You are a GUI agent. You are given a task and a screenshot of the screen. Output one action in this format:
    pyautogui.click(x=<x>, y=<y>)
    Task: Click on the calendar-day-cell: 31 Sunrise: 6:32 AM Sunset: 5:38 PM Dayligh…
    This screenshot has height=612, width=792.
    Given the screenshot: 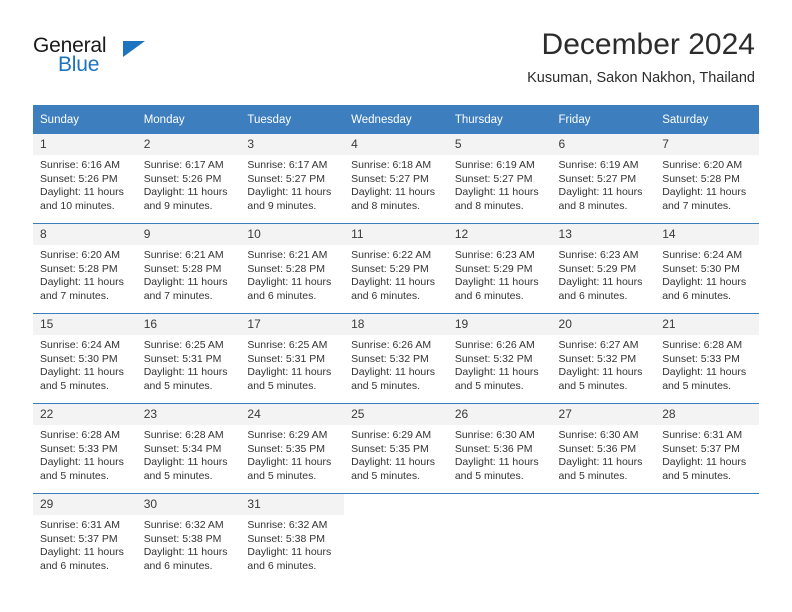 What is the action you would take?
    pyautogui.click(x=292, y=538)
    